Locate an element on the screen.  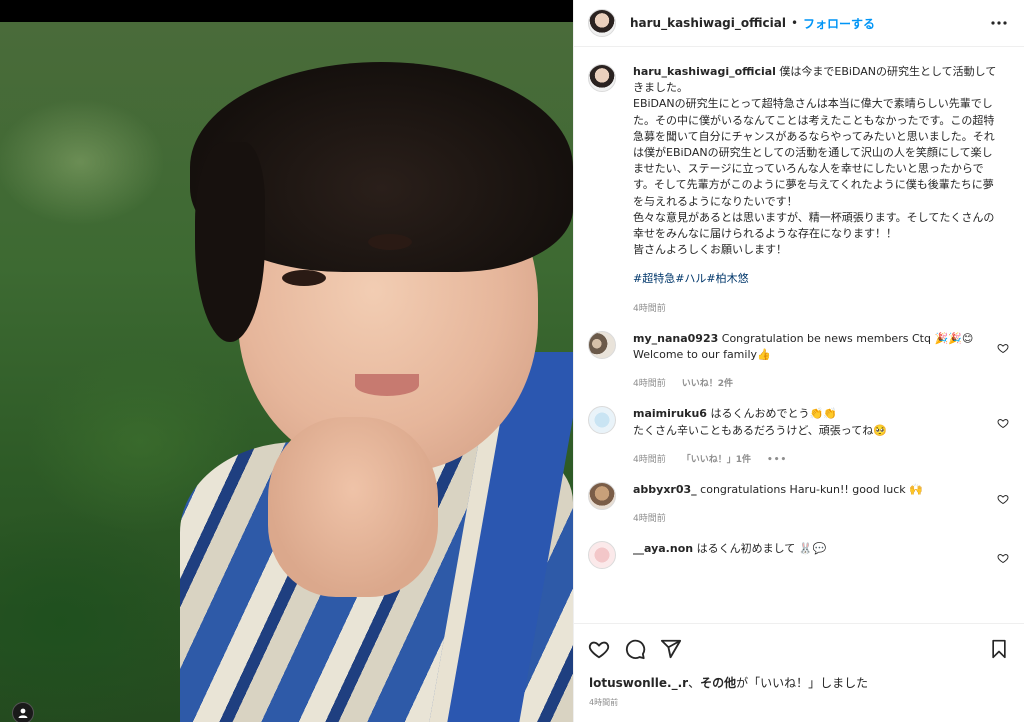
photo-mouth is located at coordinates (387, 385).